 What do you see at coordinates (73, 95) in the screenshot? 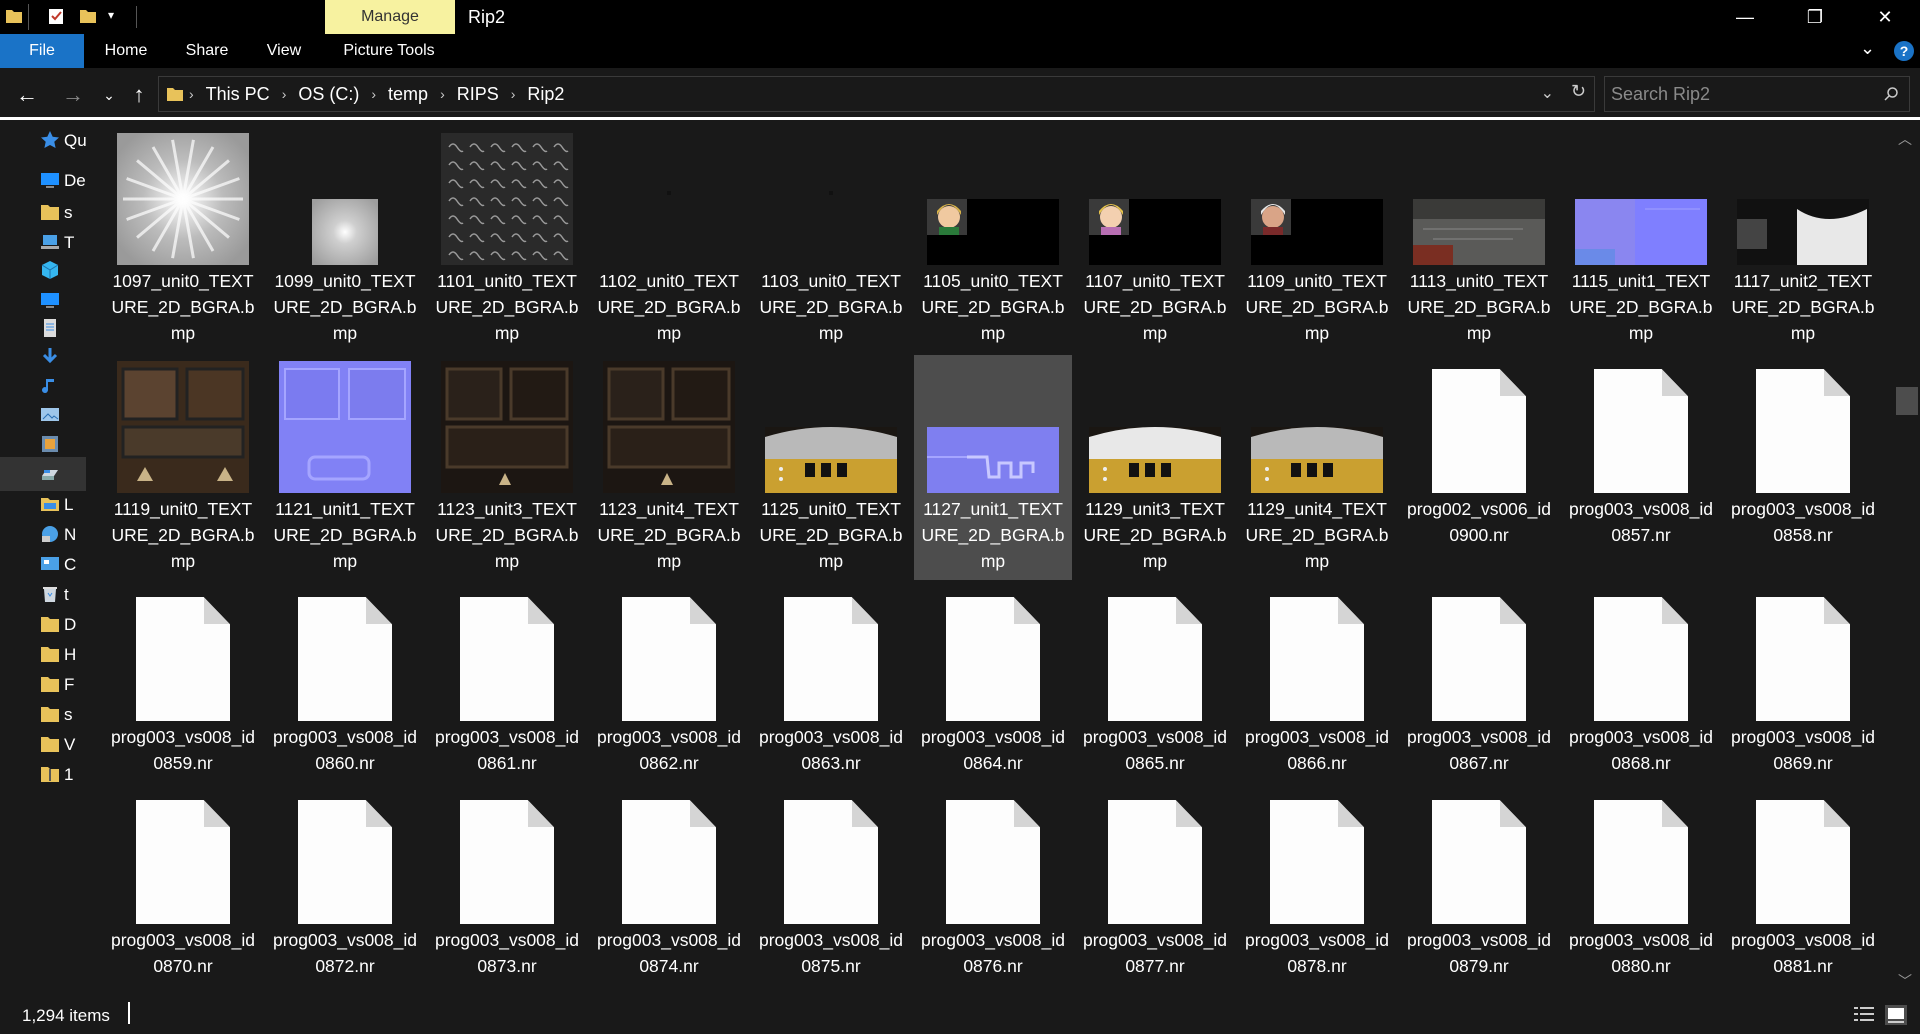
I see `forward-button: →` at bounding box center [73, 95].